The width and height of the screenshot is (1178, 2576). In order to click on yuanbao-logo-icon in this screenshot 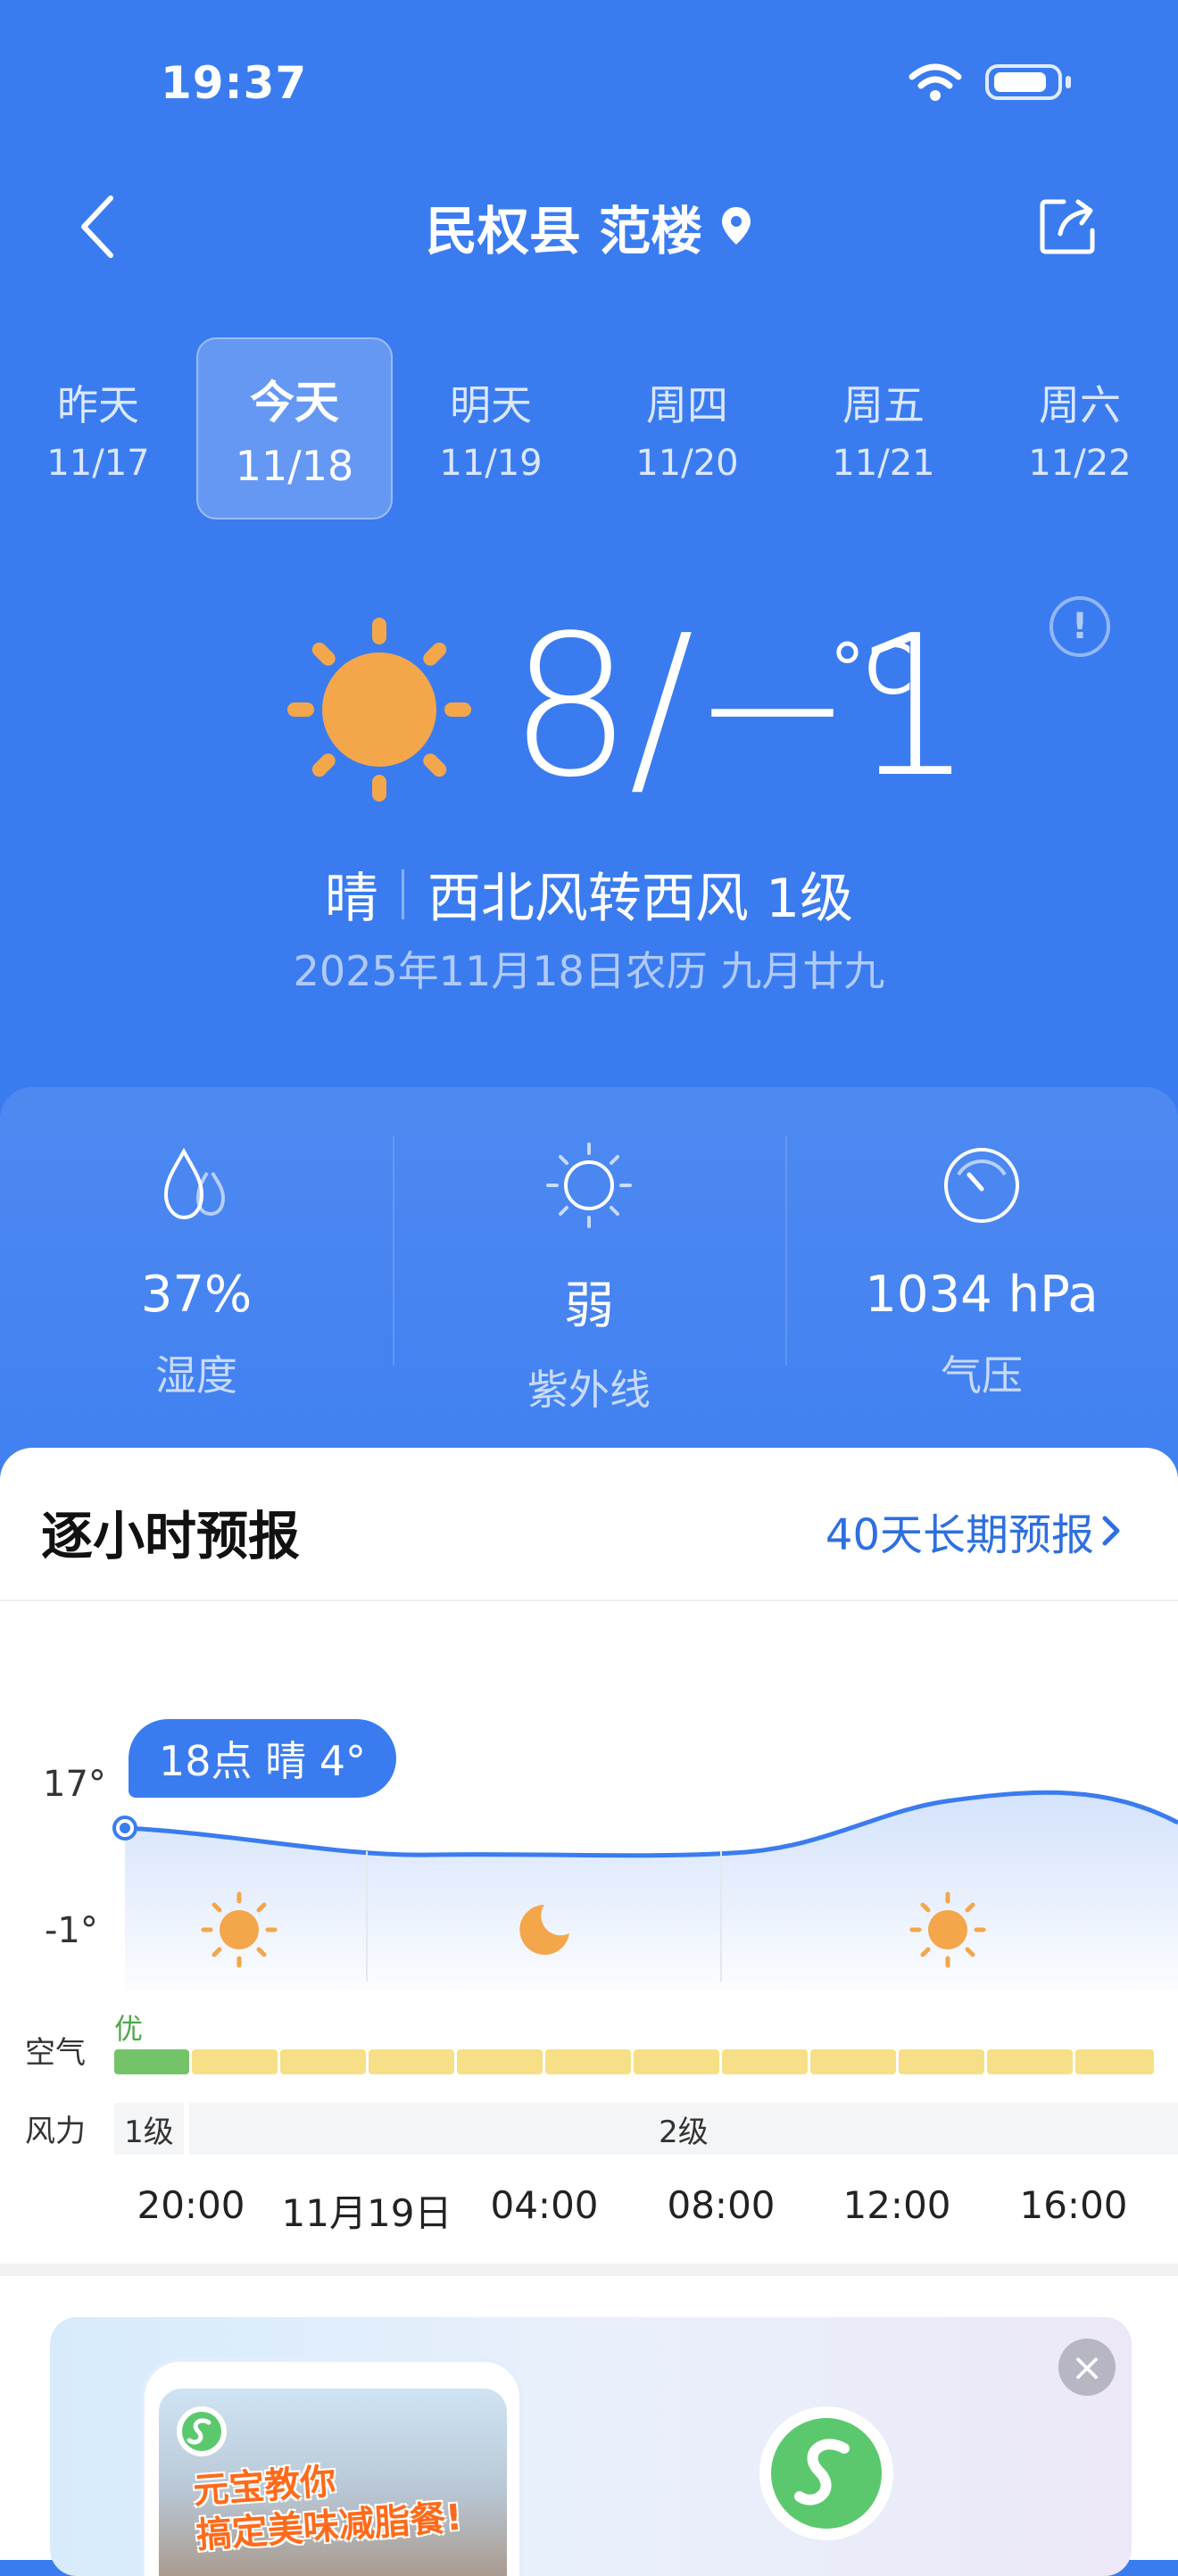, I will do `click(826, 2474)`.